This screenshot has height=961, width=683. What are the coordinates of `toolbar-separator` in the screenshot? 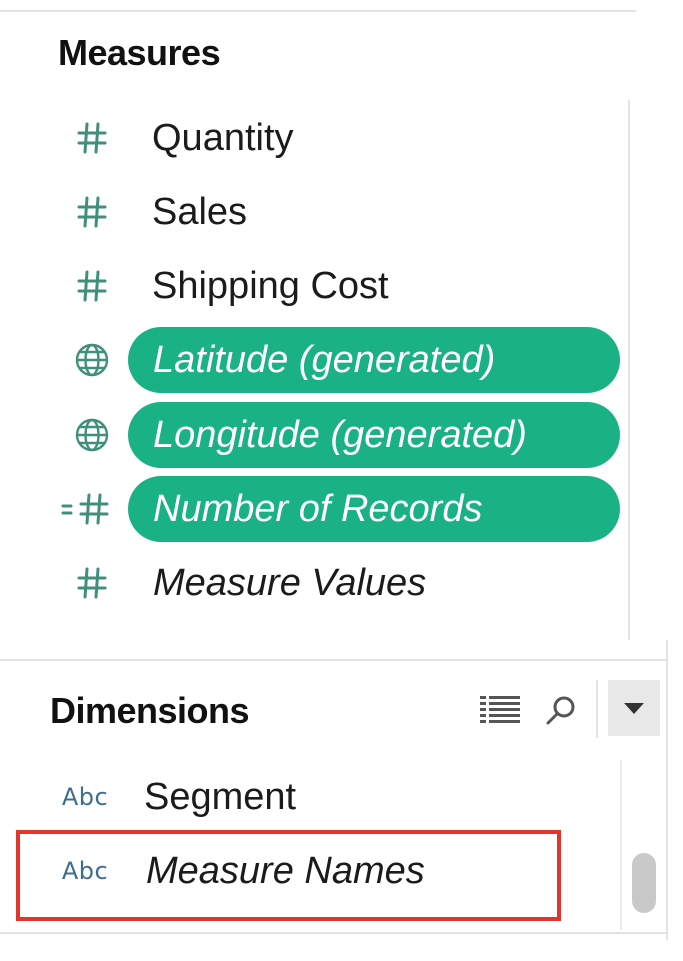 It's located at (597, 709).